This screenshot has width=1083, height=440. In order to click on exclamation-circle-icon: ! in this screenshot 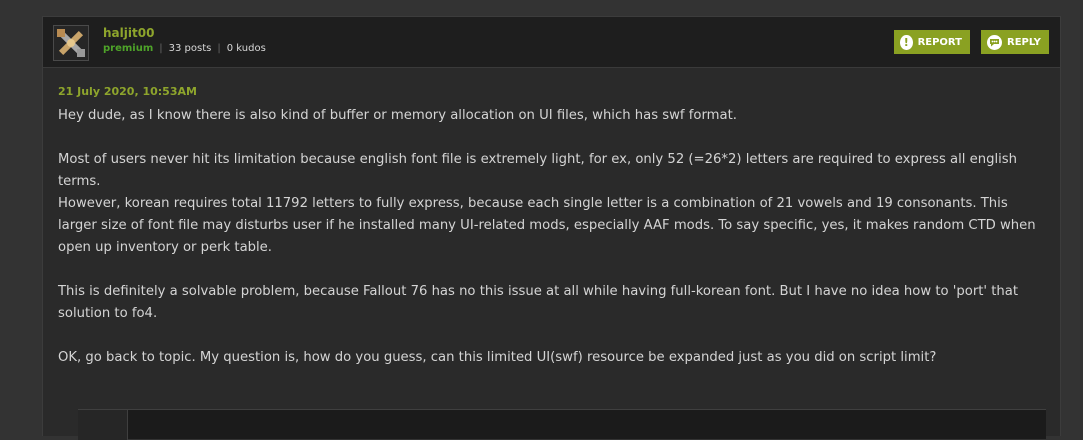, I will do `click(906, 42)`.